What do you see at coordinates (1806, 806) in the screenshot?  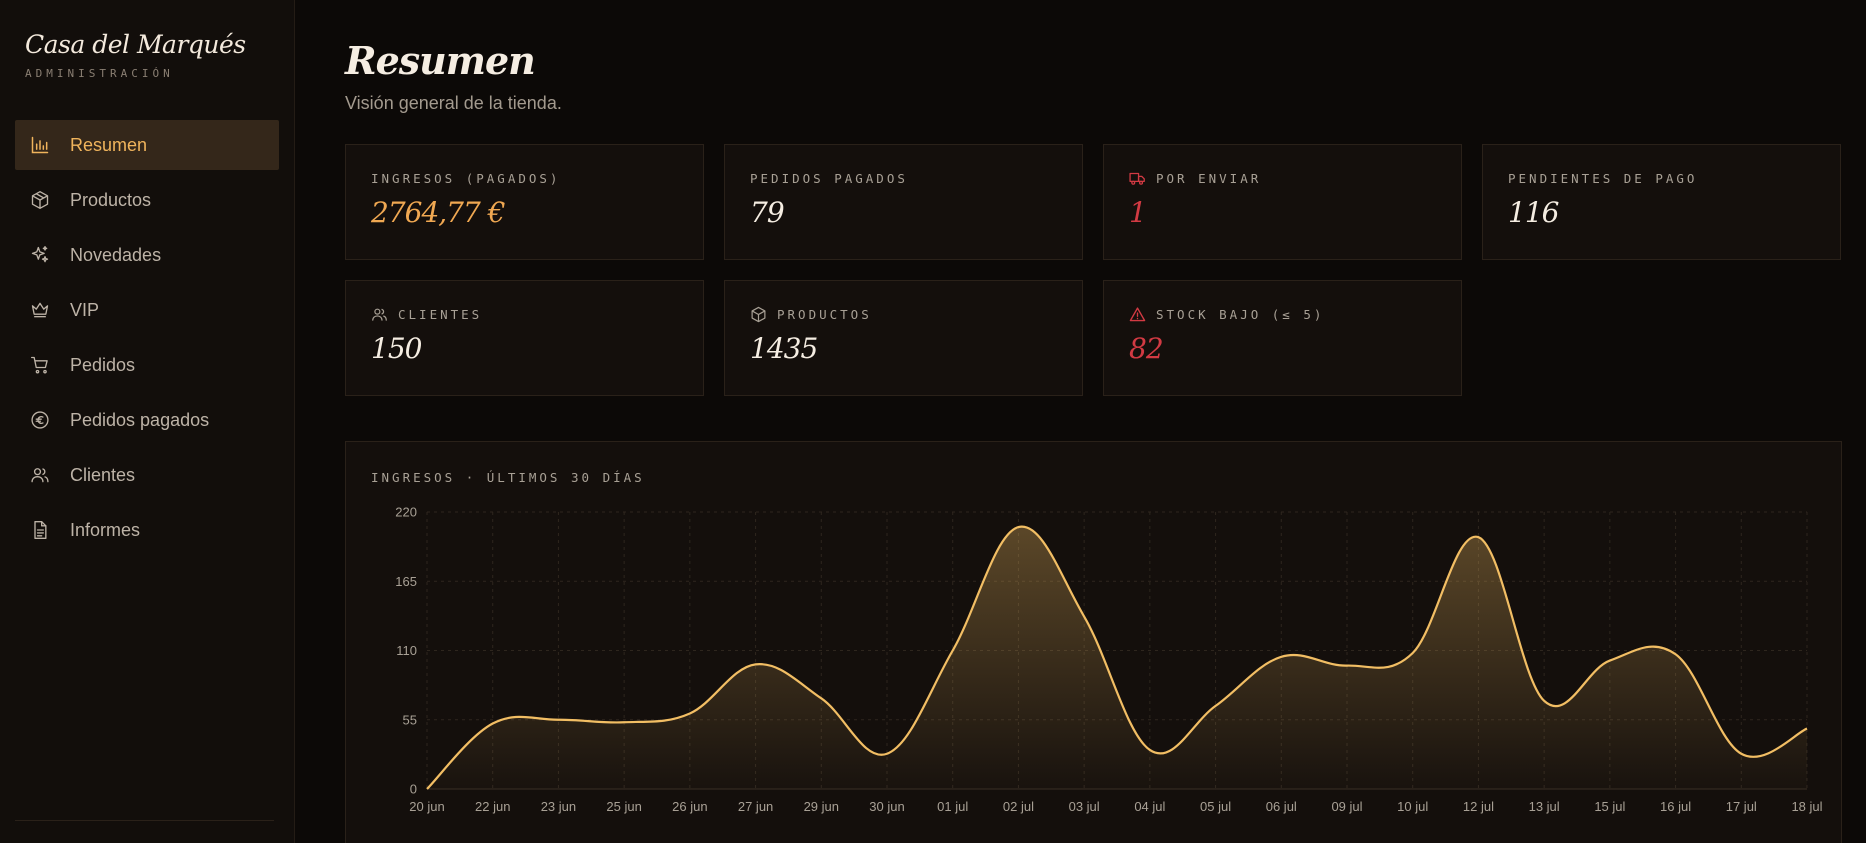 I see `x-tick-label: 18 jul` at bounding box center [1806, 806].